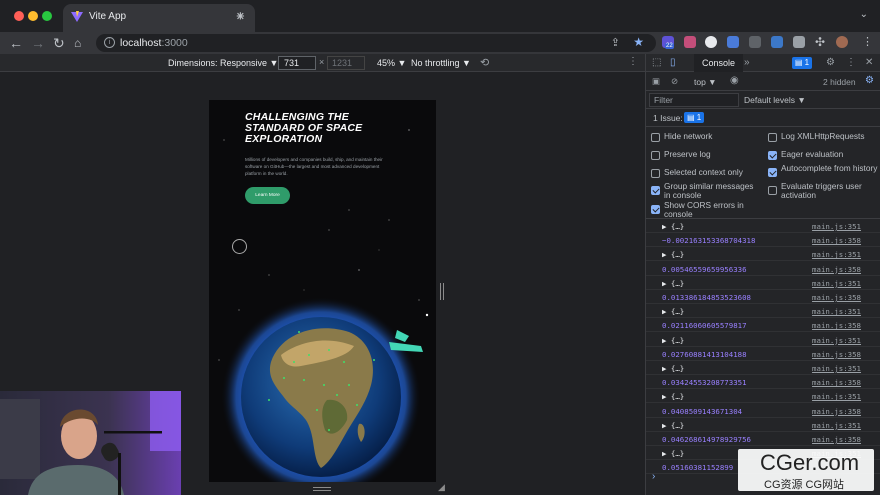 This screenshot has width=880, height=495. What do you see at coordinates (441, 487) in the screenshot?
I see `corner-resize-icon: ◢` at bounding box center [441, 487].